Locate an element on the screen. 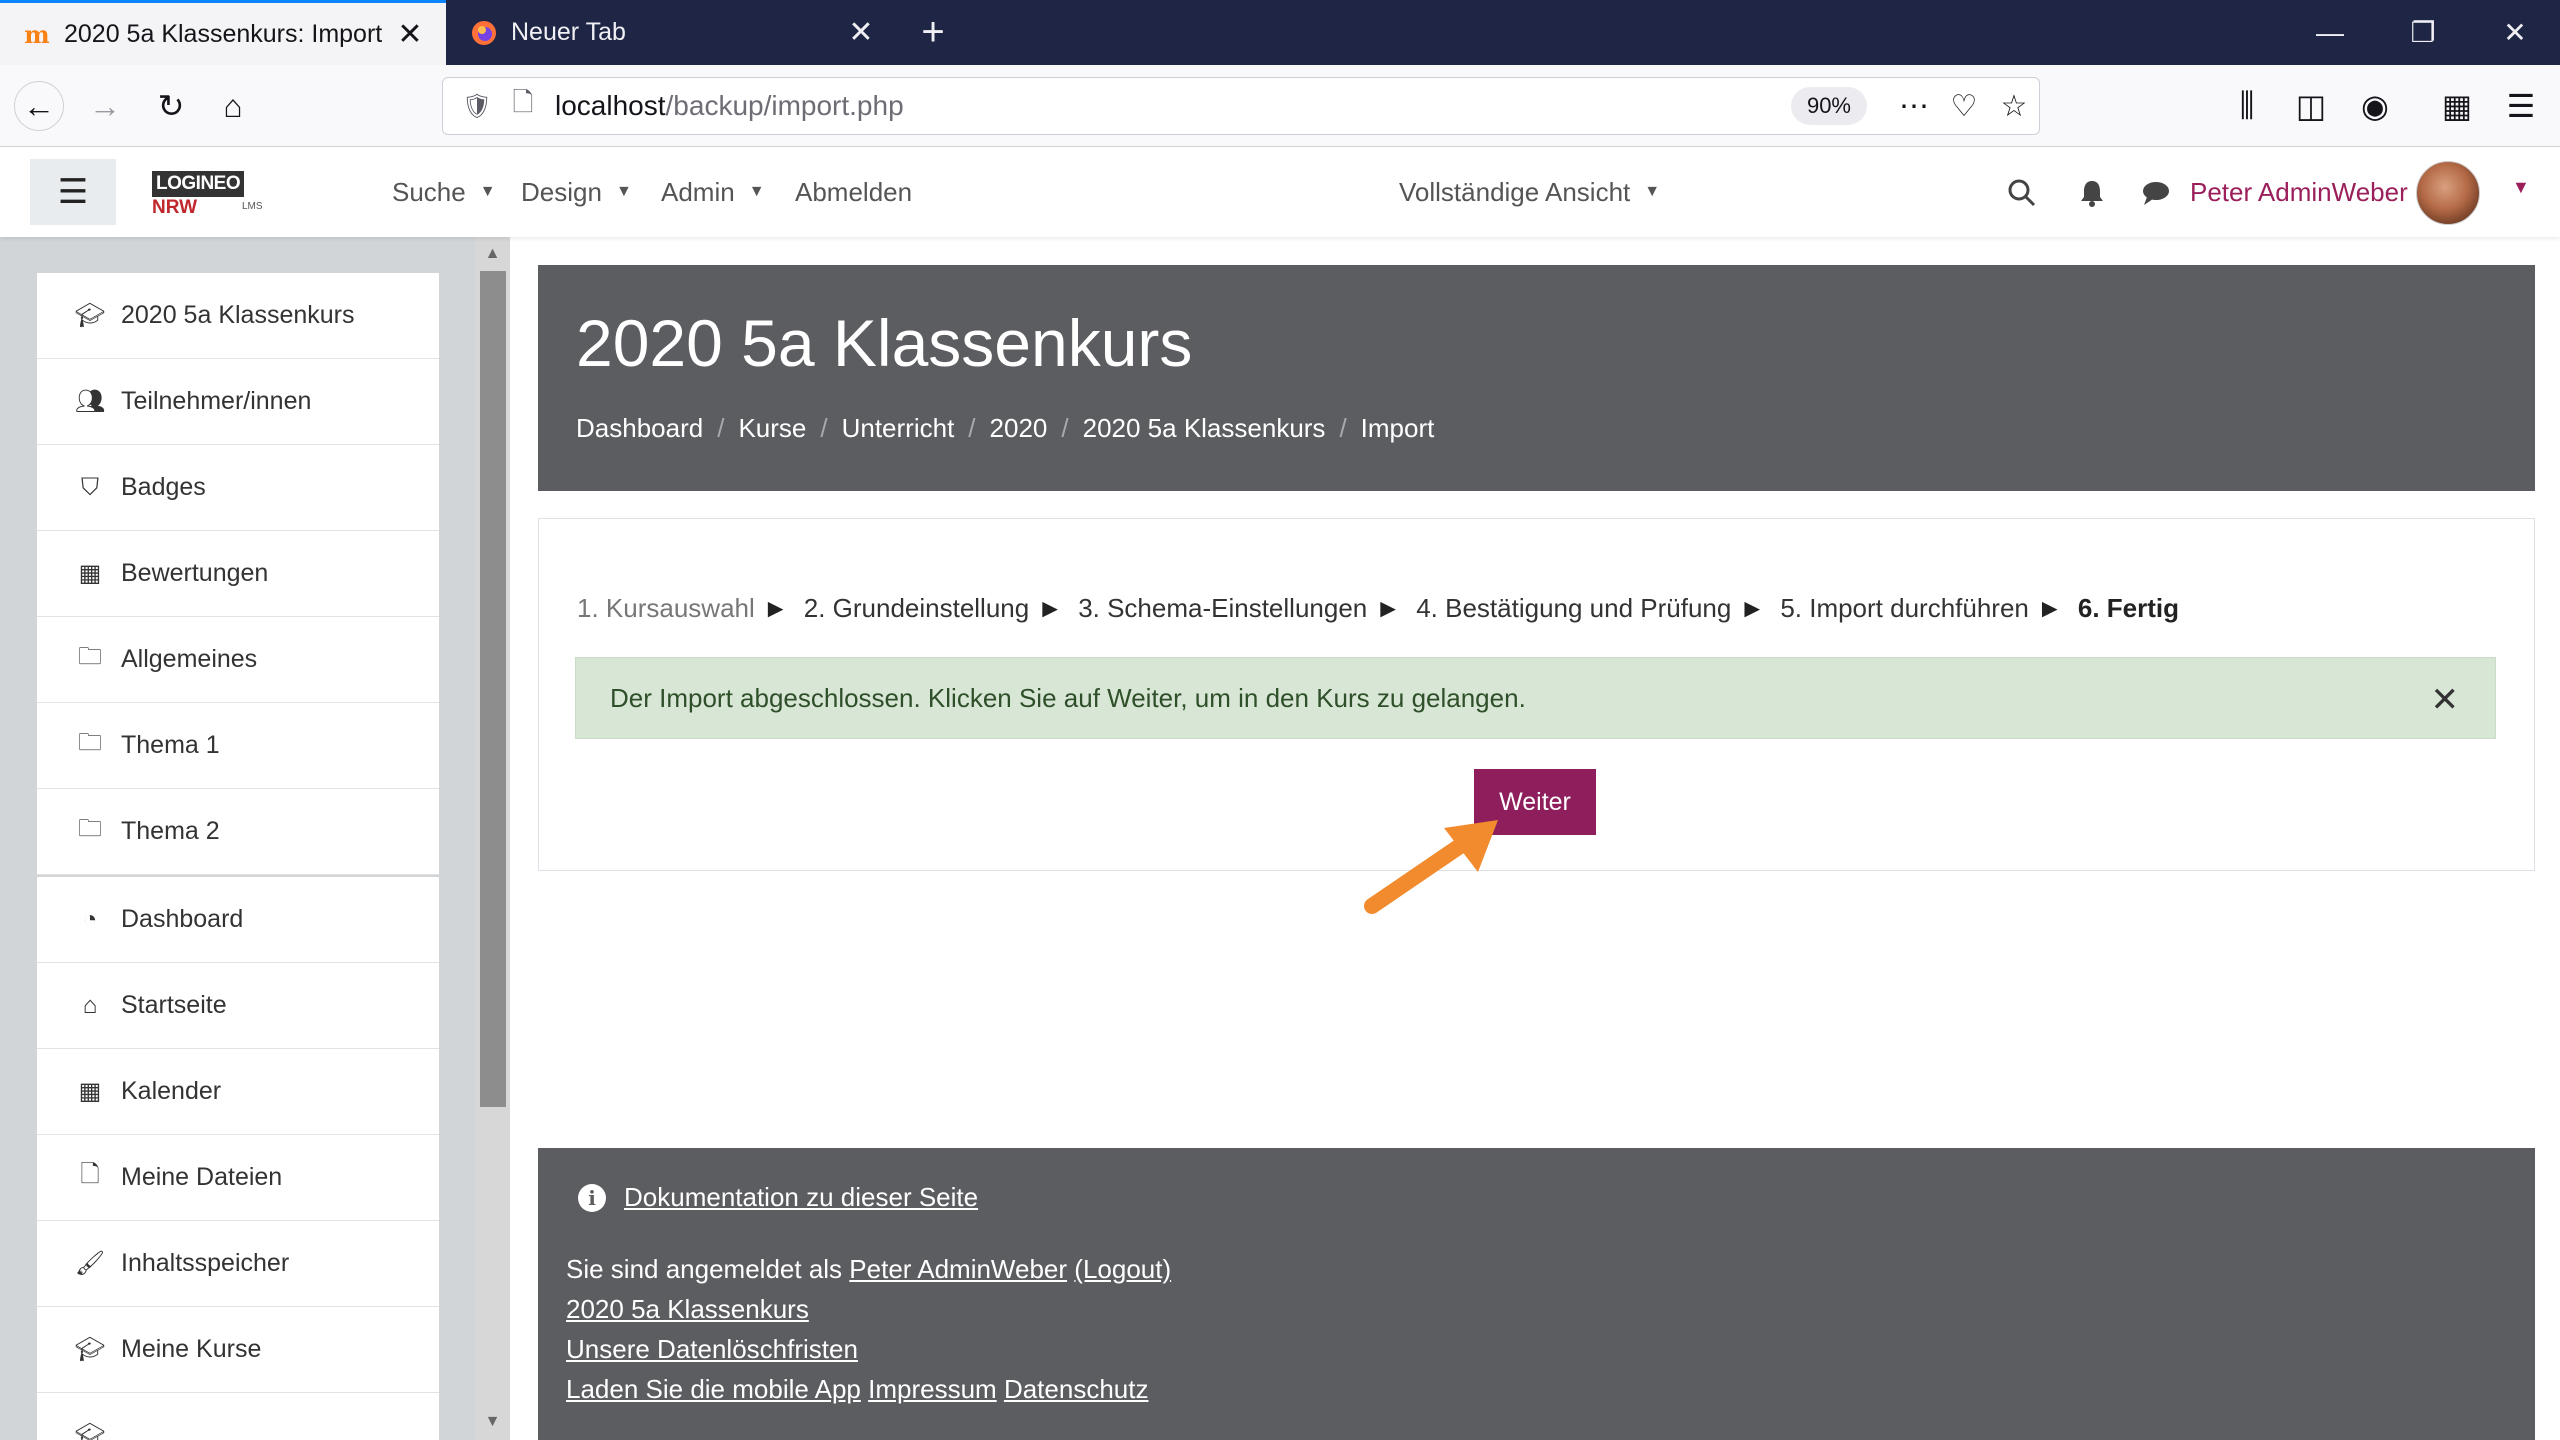 This screenshot has width=2560, height=1440. drawer-item-topic-2: 🗀 Thema 2 is located at coordinates (238, 832).